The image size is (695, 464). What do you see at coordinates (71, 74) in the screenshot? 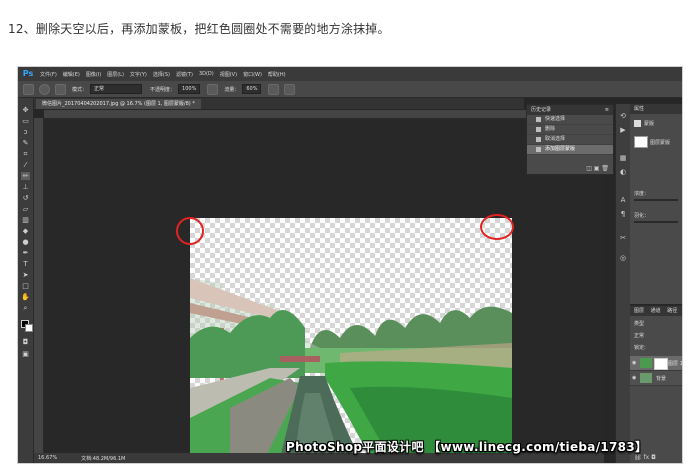
I see `menu-edit: 编辑(E)` at bounding box center [71, 74].